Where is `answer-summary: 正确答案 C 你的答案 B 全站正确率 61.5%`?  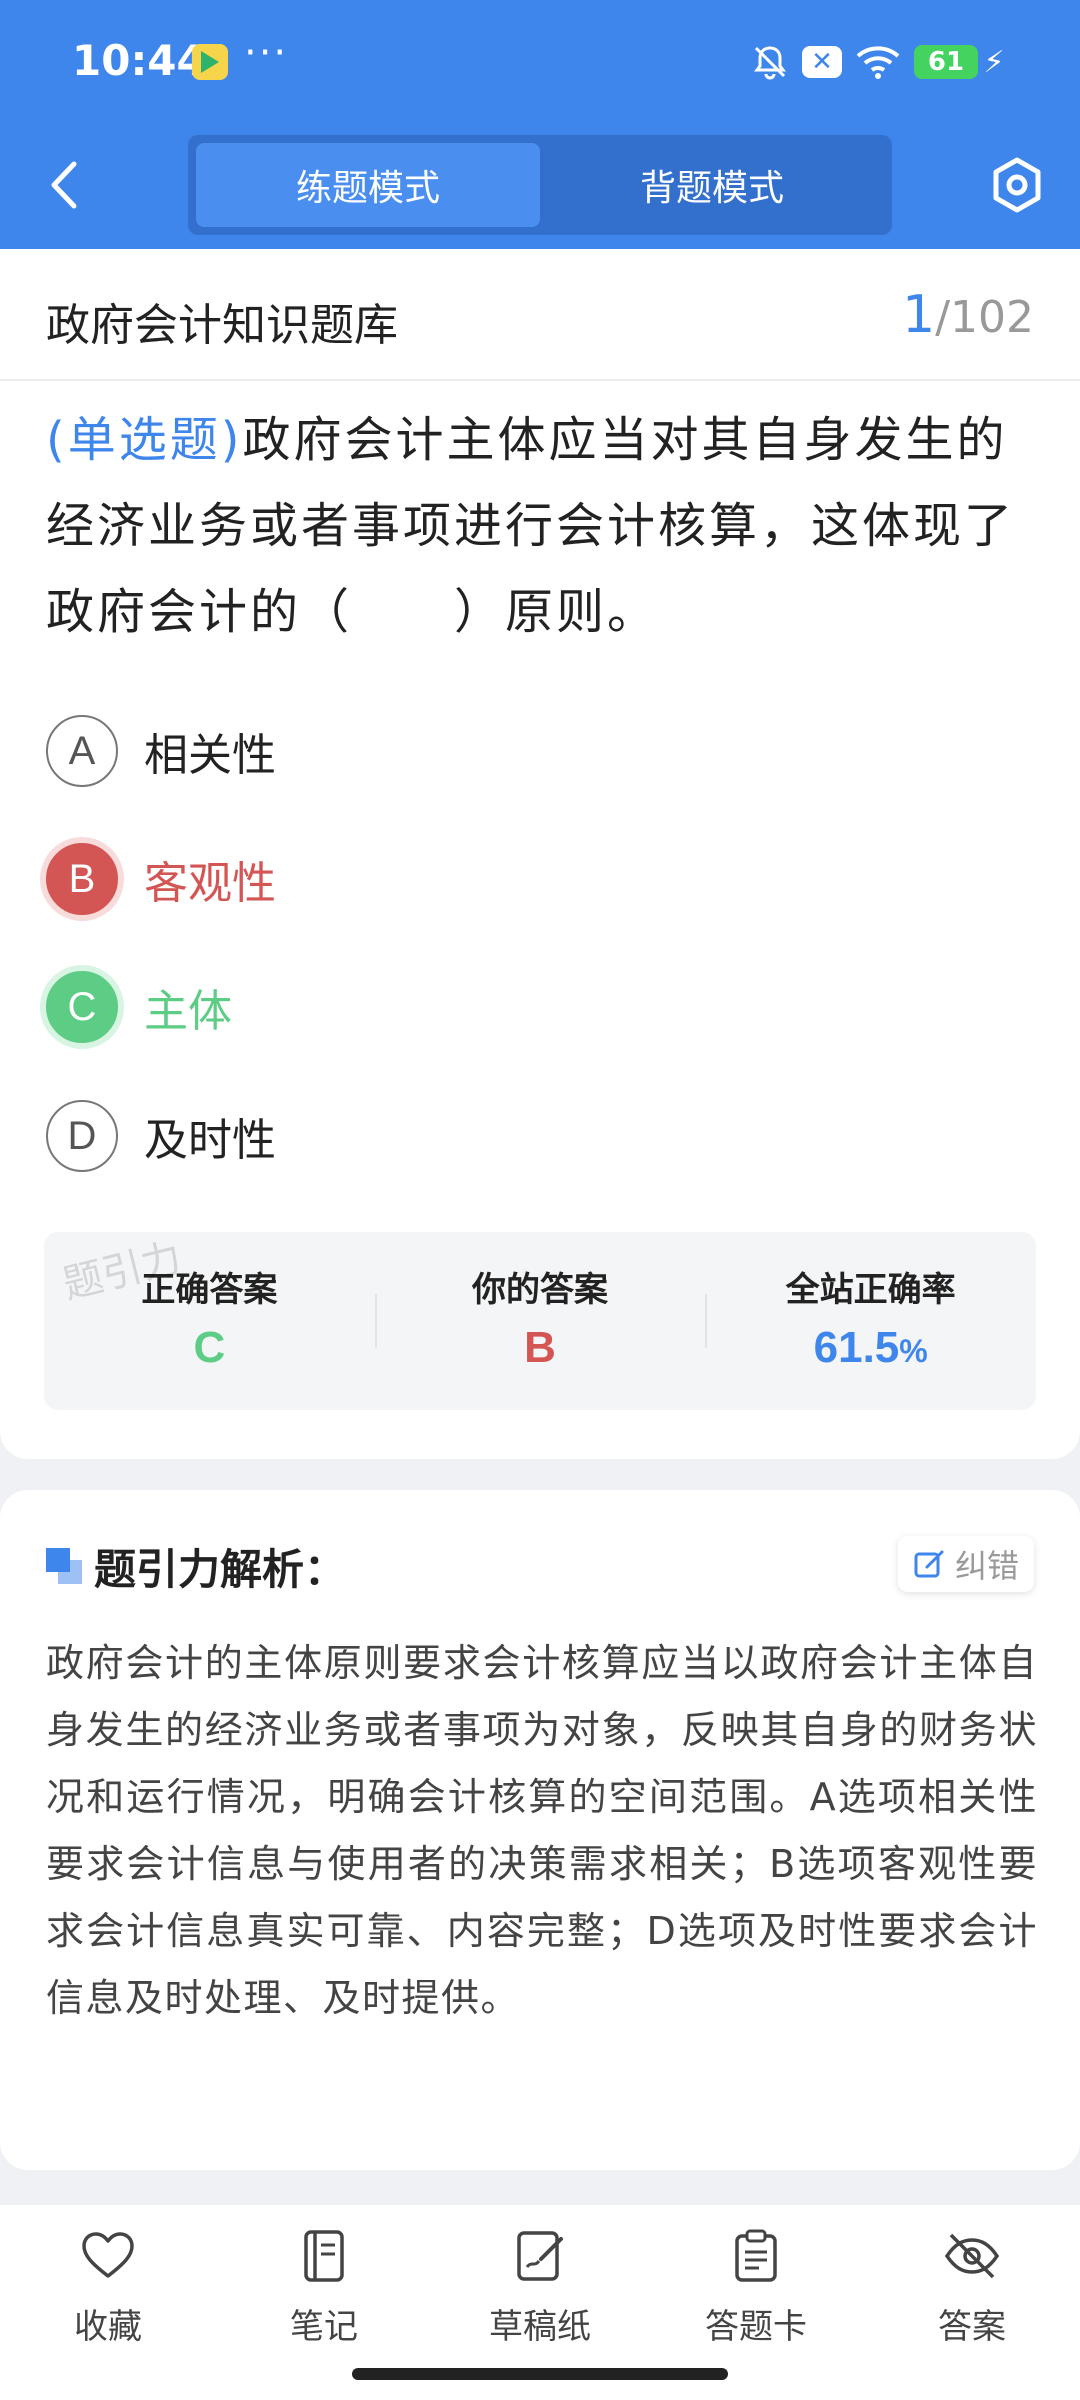
answer-summary: 正确答案 C 你的答案 B 全站正确率 61.5% is located at coordinates (540, 1321).